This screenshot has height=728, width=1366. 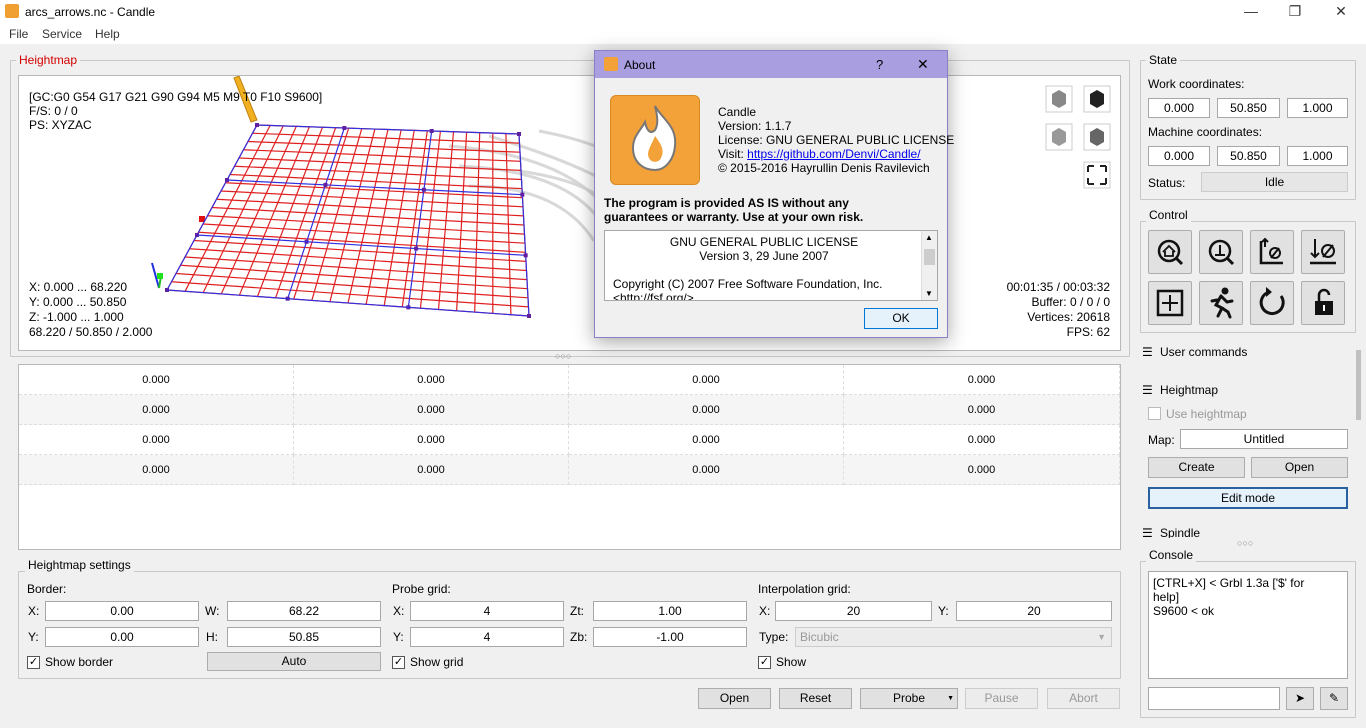 I want to click on heightmap-panel-title: Heightmap, so click(x=1189, y=390).